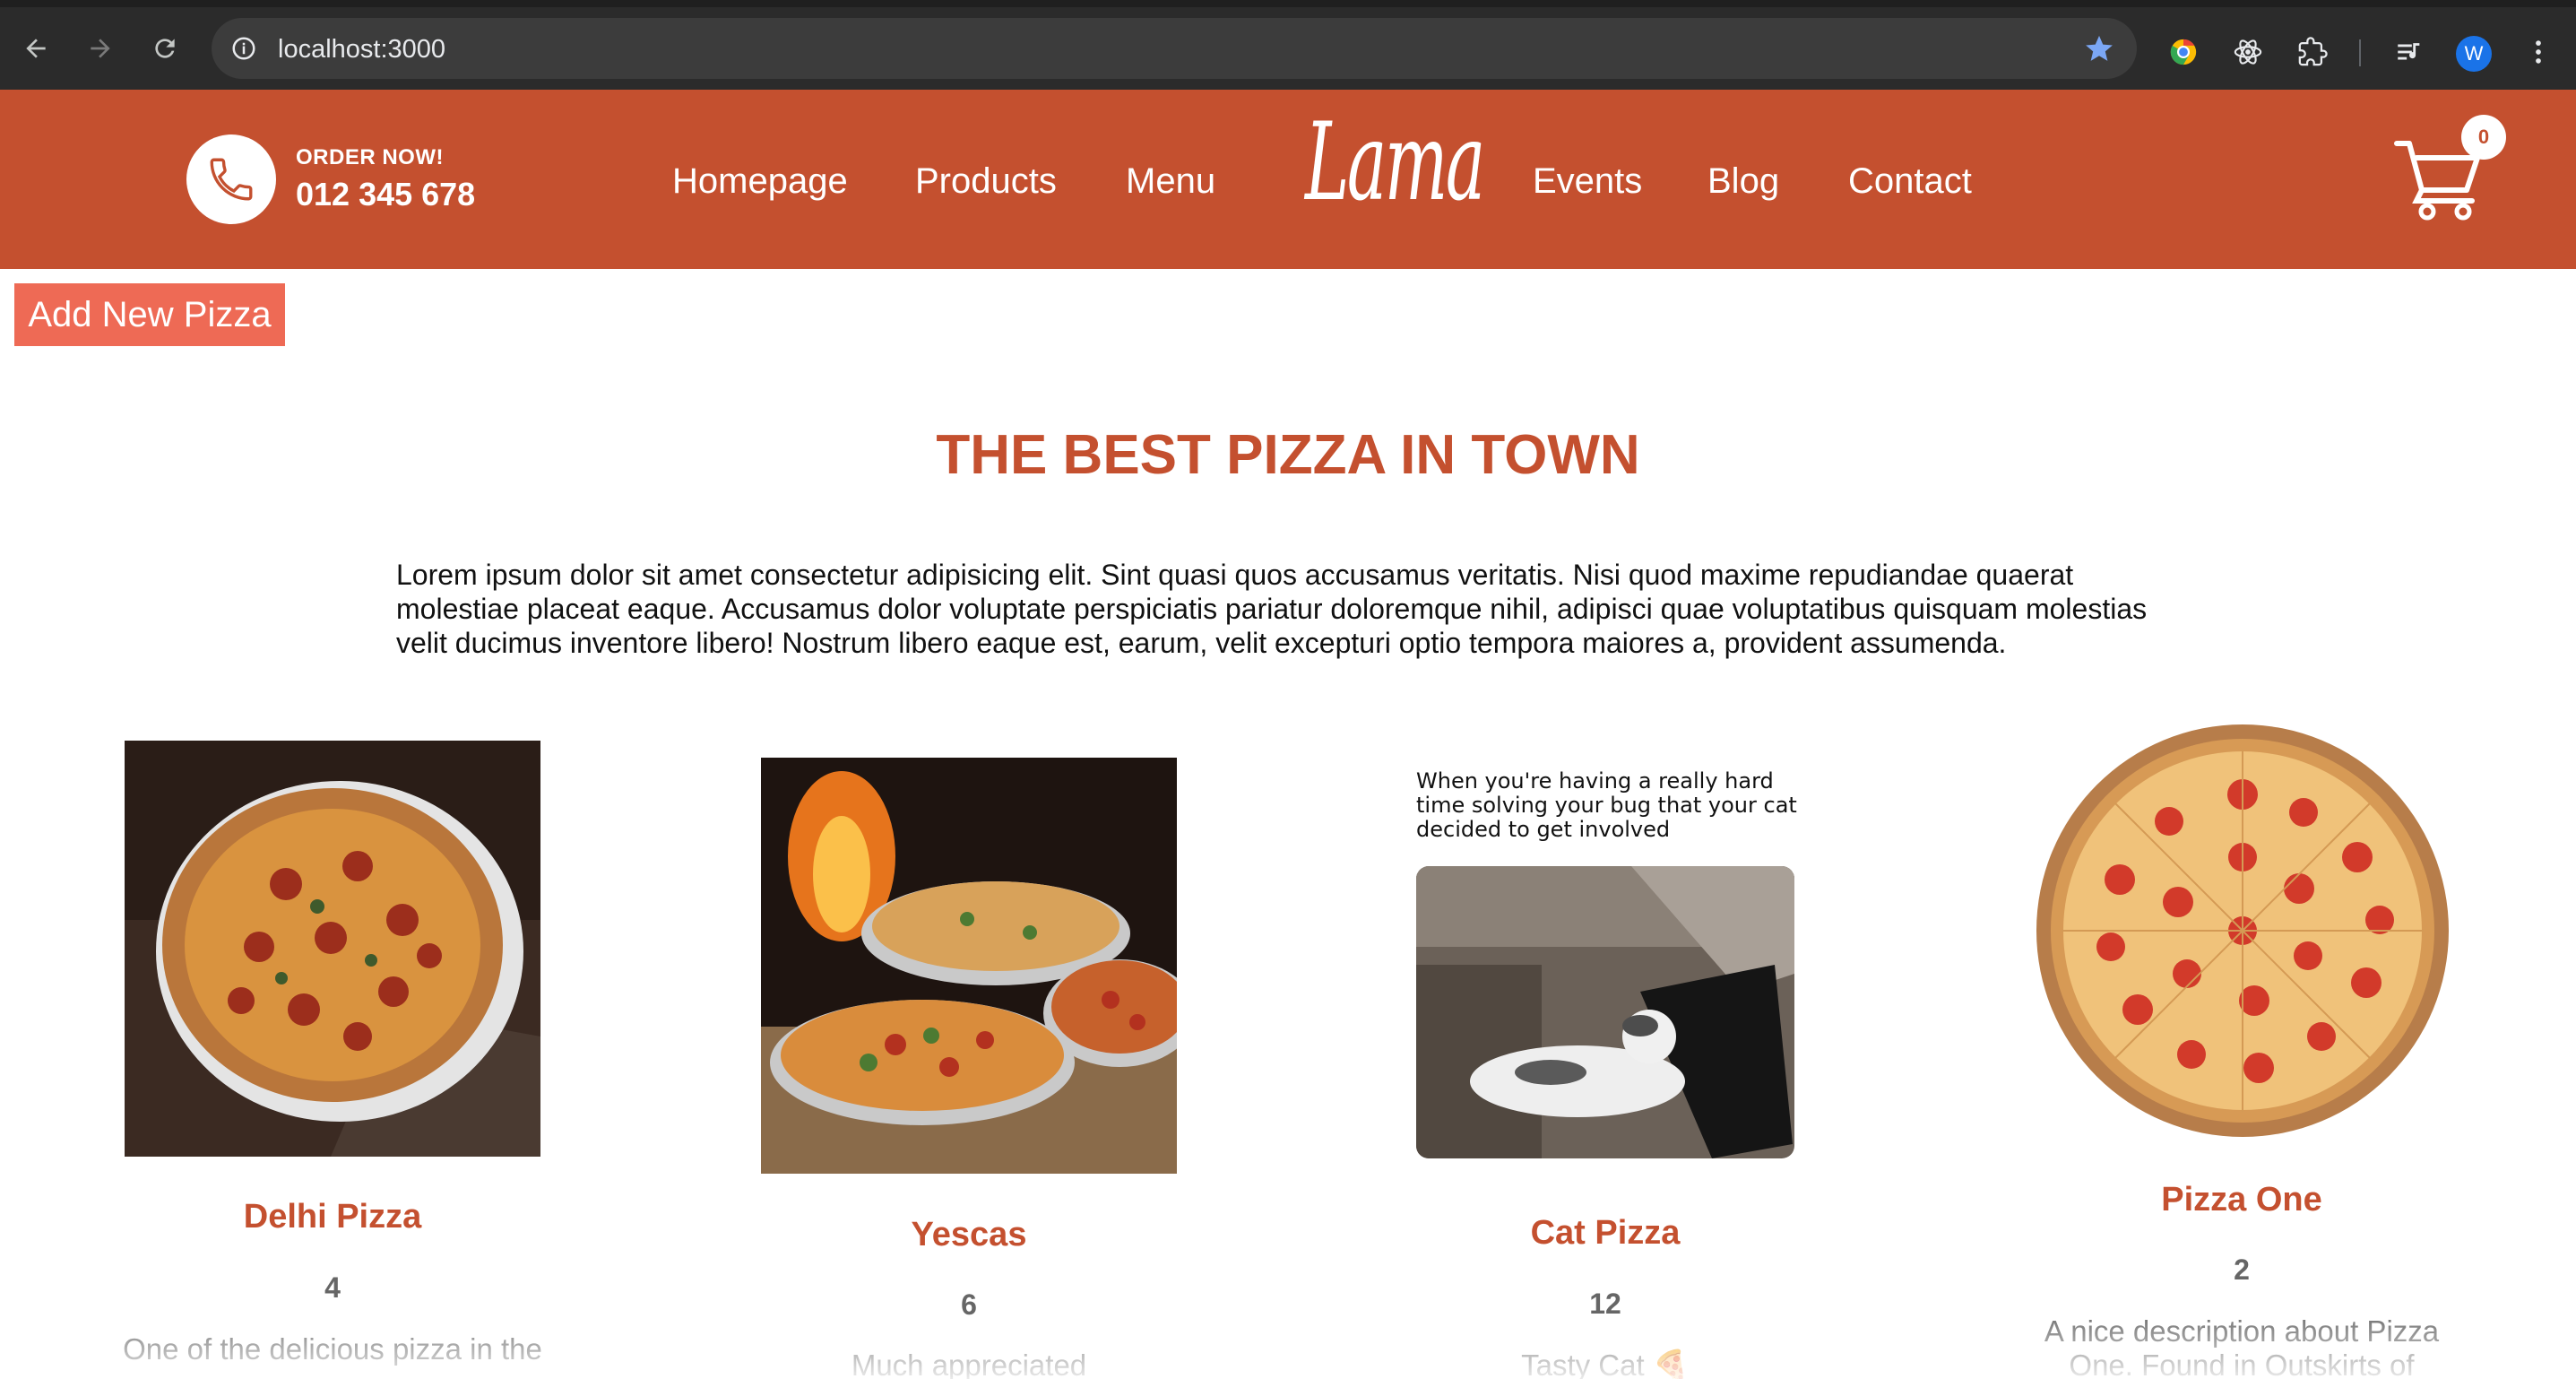 Image resolution: width=2576 pixels, height=1379 pixels. I want to click on cart-count-badge: 0, so click(2483, 138).